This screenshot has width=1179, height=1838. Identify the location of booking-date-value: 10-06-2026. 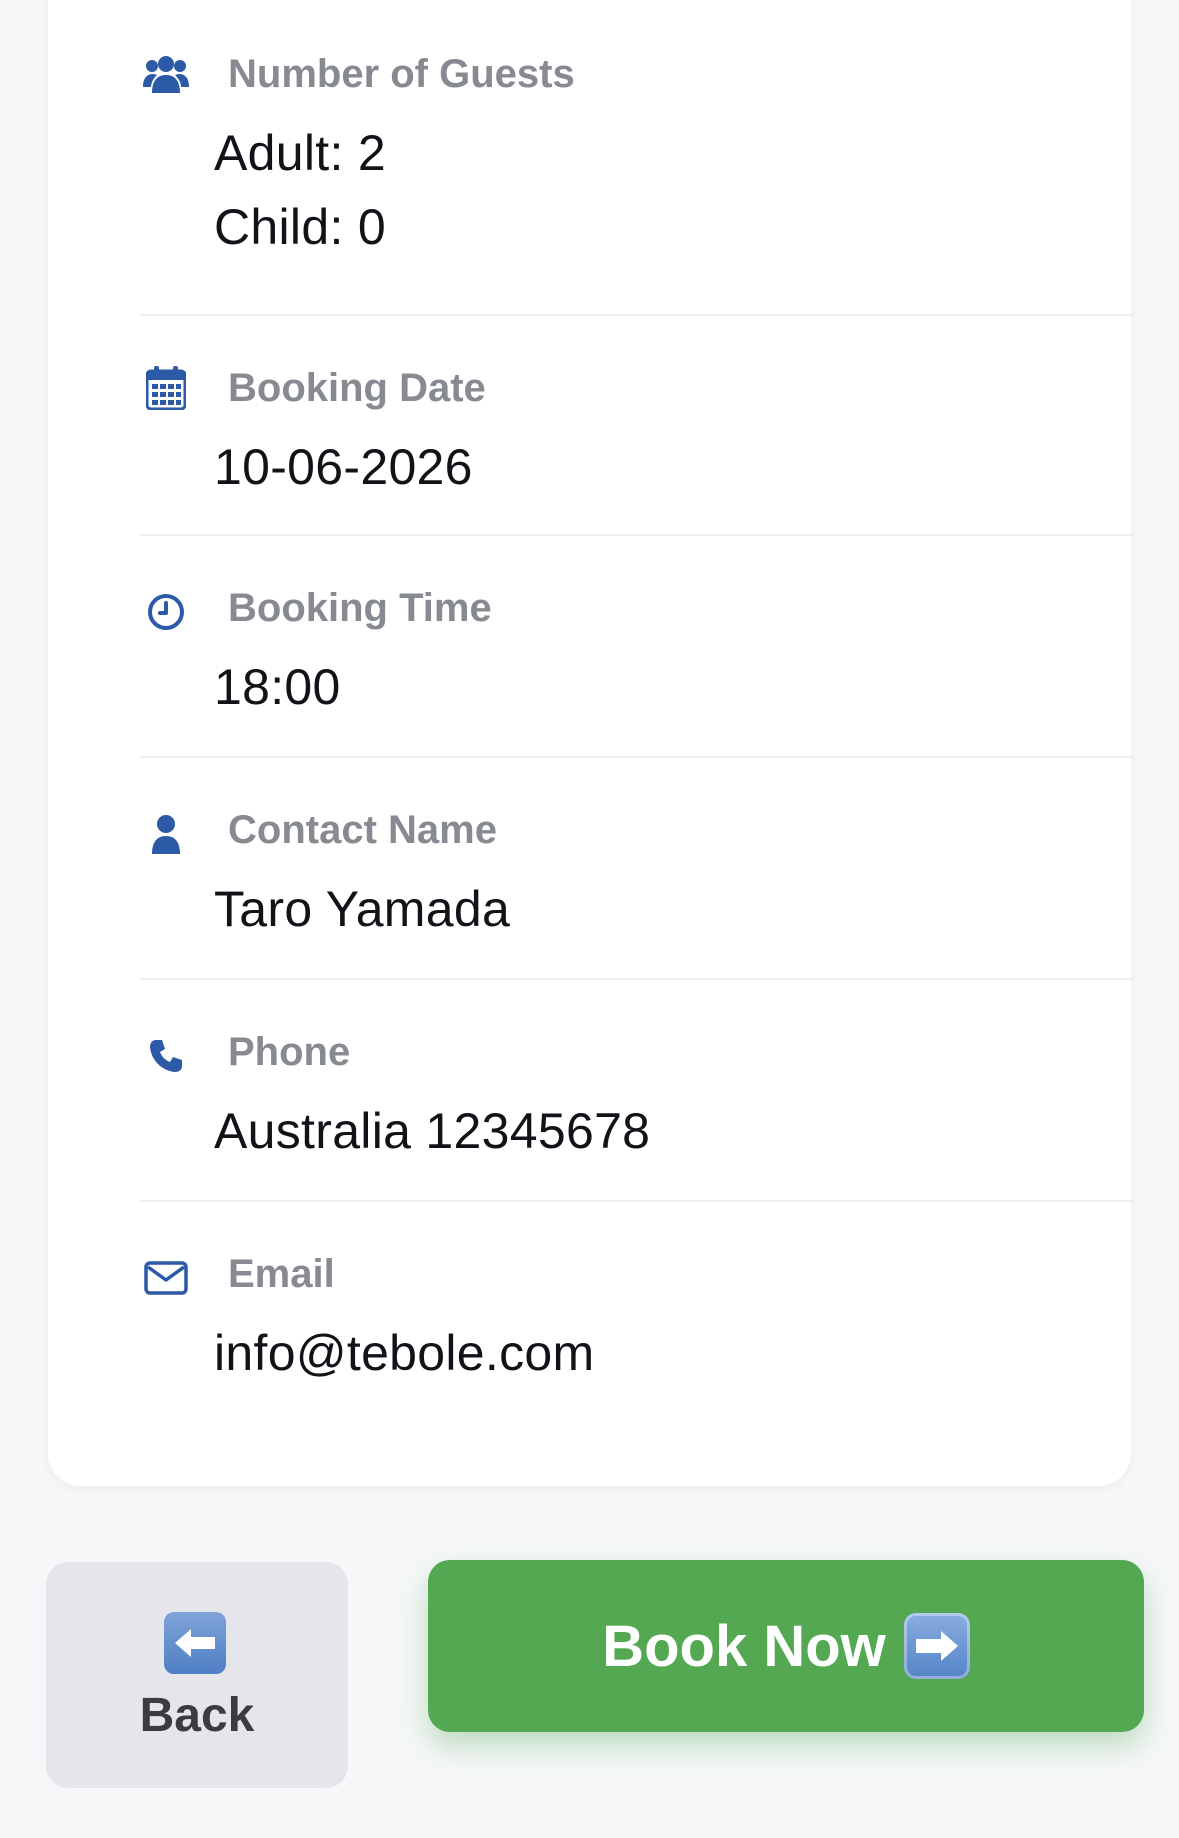
(343, 467).